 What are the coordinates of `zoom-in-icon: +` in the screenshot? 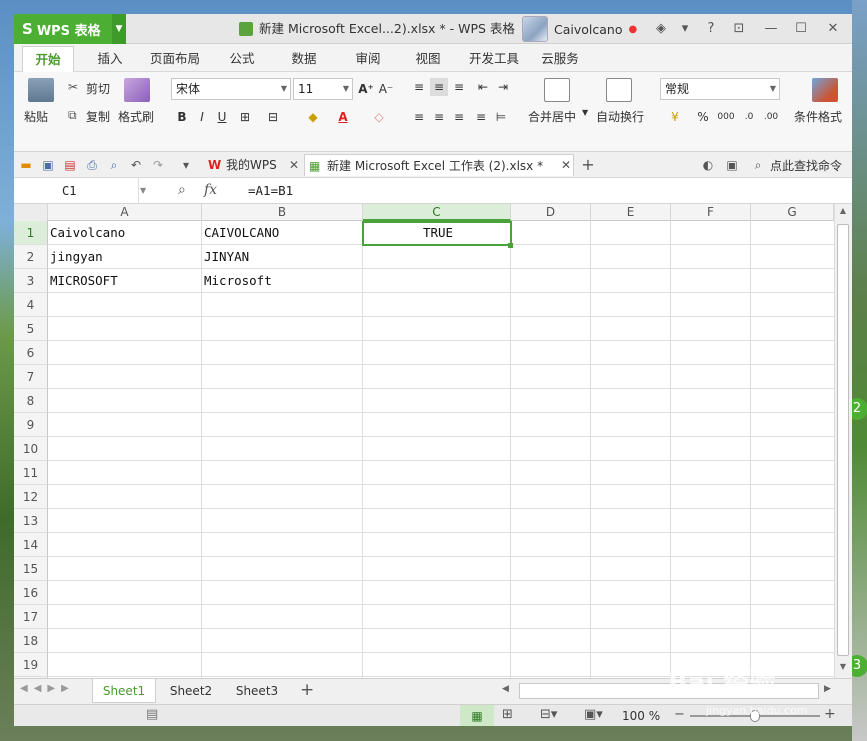 It's located at (830, 714).